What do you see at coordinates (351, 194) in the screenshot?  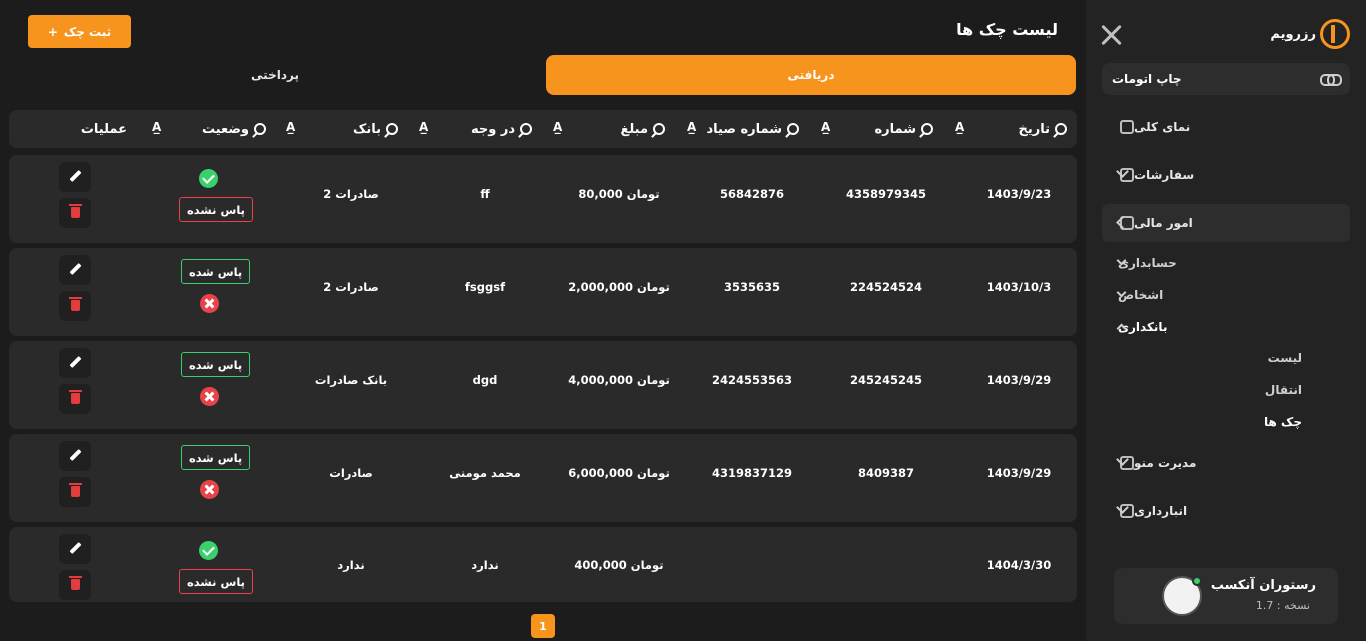 I see `cell-bank: صادرات 2` at bounding box center [351, 194].